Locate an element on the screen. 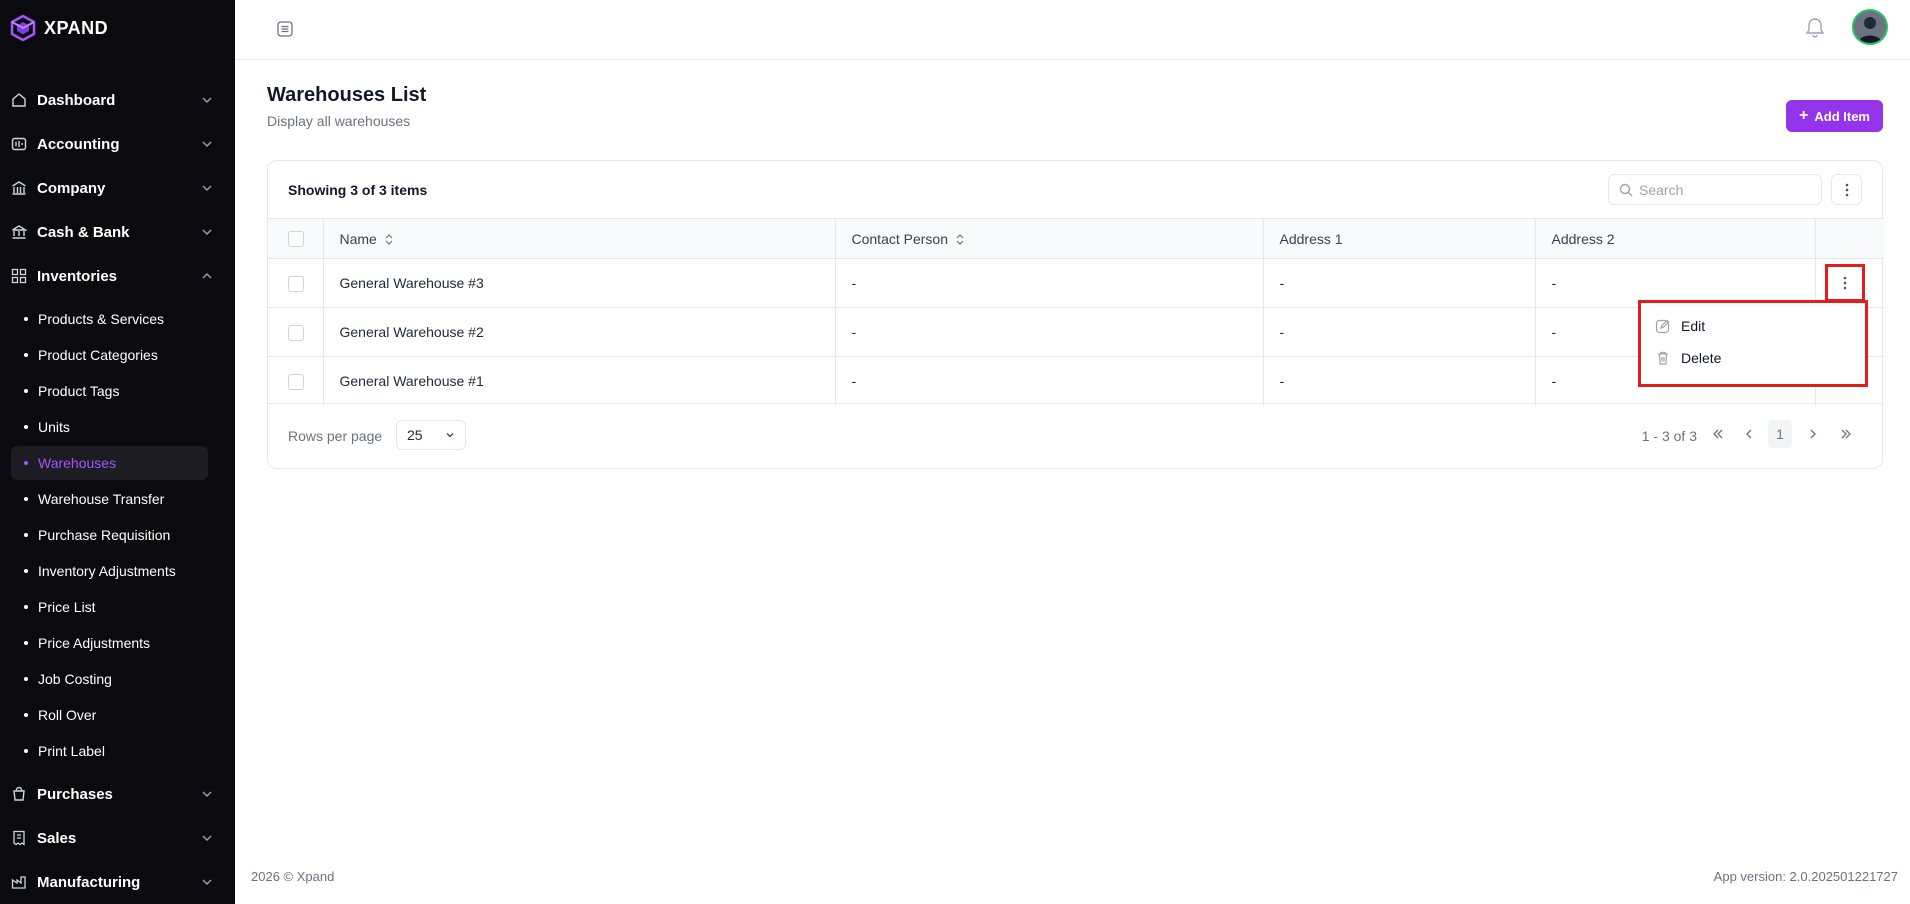 The height and width of the screenshot is (904, 1910). sidebar-item-roll-over: Roll Over is located at coordinates (109, 715).